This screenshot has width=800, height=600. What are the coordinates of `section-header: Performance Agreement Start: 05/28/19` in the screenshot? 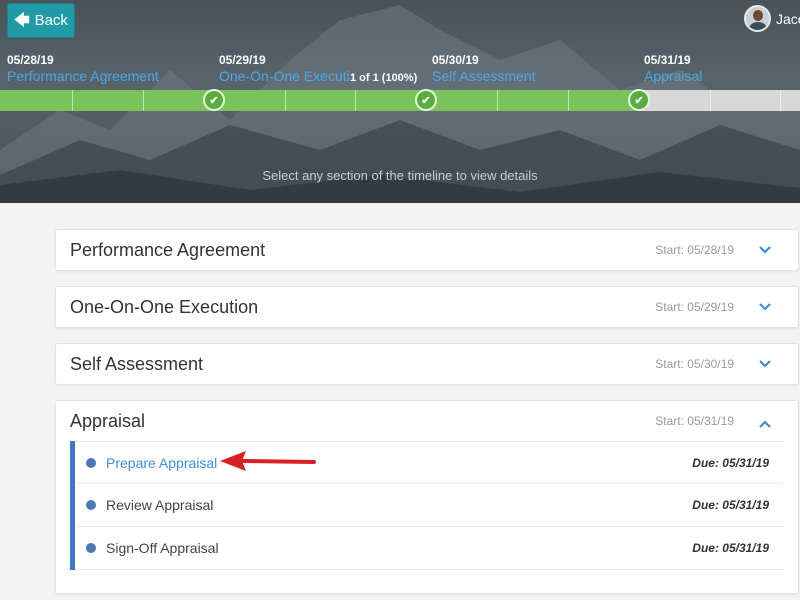 It's located at (427, 250).